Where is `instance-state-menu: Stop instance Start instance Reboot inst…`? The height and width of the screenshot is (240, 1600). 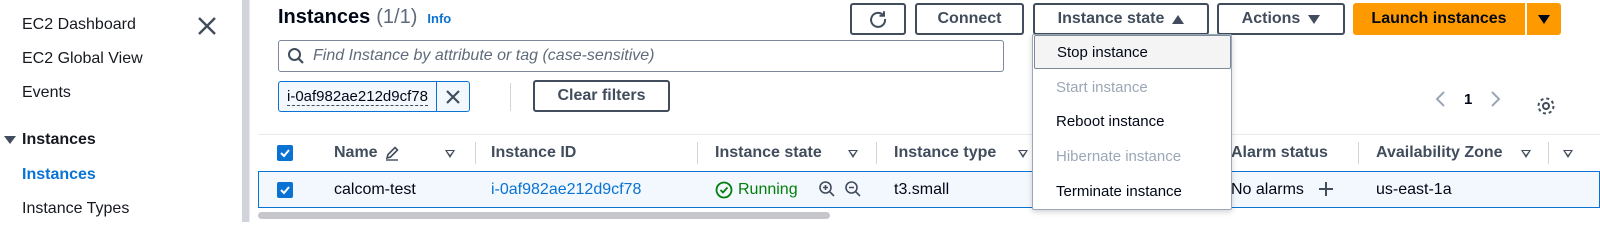
instance-state-menu: Stop instance Start instance Reboot inst… is located at coordinates (1132, 122).